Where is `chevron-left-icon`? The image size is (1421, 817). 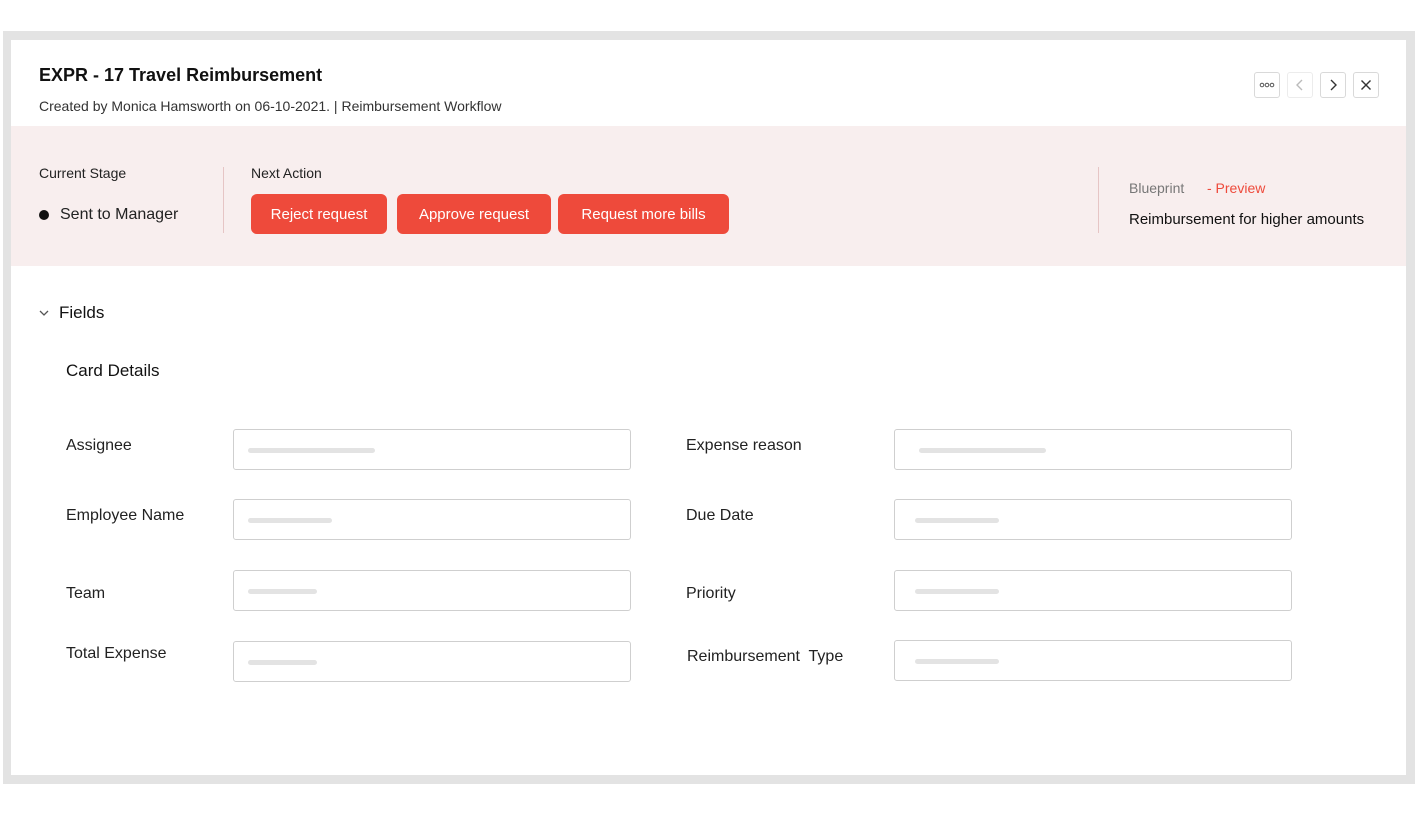
chevron-left-icon is located at coordinates (1300, 85).